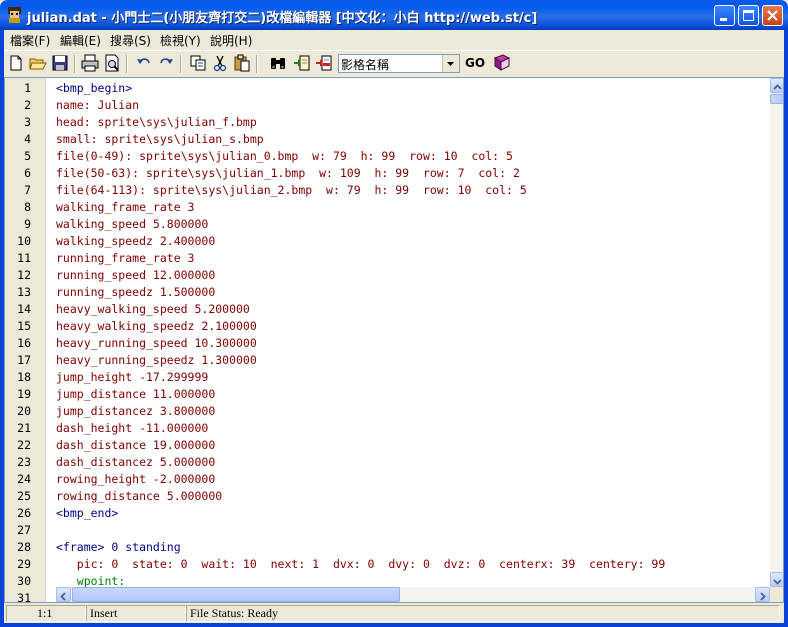 The image size is (788, 627). I want to click on code-line: jump_distancez 3.800000, so click(135, 411).